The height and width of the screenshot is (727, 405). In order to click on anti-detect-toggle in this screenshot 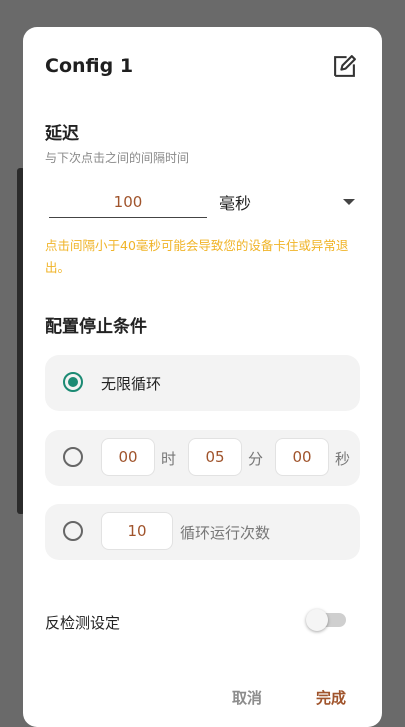, I will do `click(326, 620)`.